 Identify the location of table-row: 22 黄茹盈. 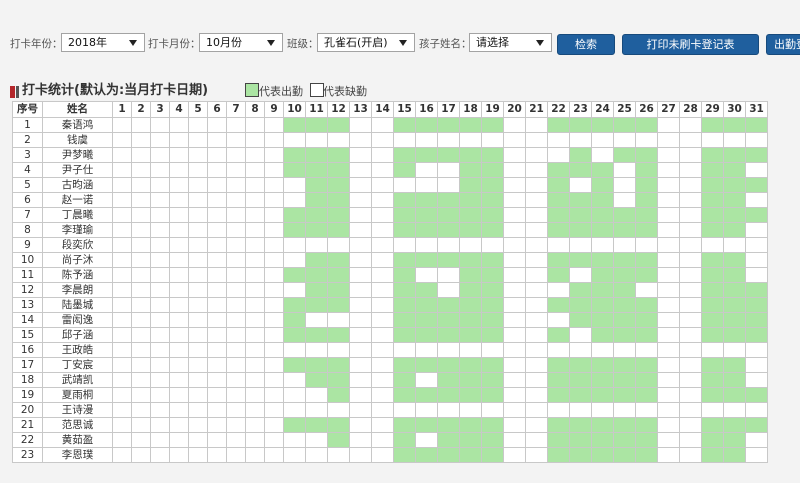
(390, 440).